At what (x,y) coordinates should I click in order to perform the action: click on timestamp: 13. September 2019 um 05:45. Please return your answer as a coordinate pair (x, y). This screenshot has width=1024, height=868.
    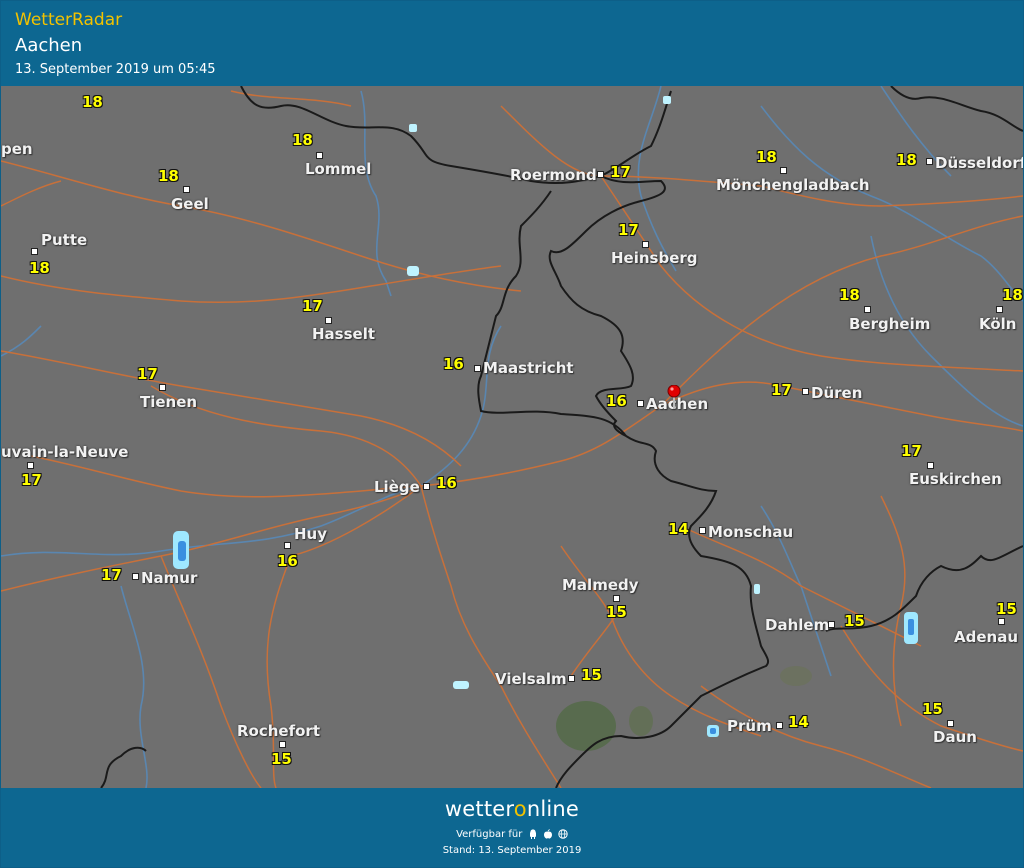
    Looking at the image, I should click on (115, 69).